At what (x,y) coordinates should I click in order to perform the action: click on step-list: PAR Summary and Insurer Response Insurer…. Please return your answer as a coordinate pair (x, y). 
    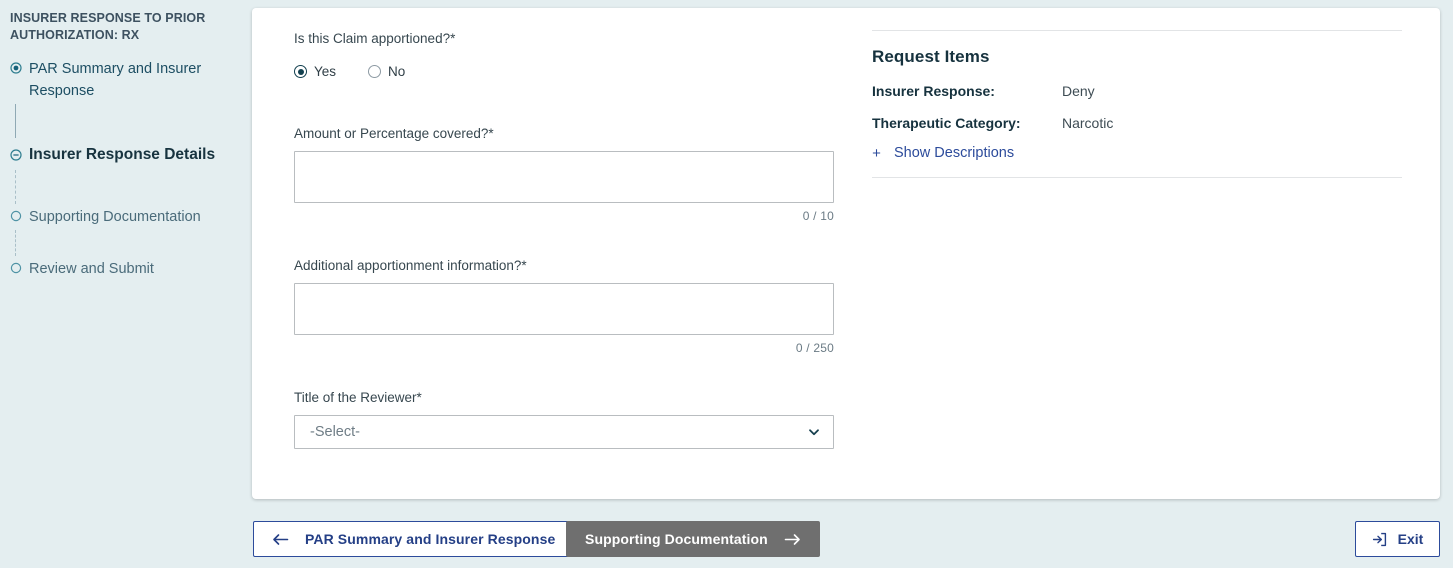
    Looking at the image, I should click on (124, 169).